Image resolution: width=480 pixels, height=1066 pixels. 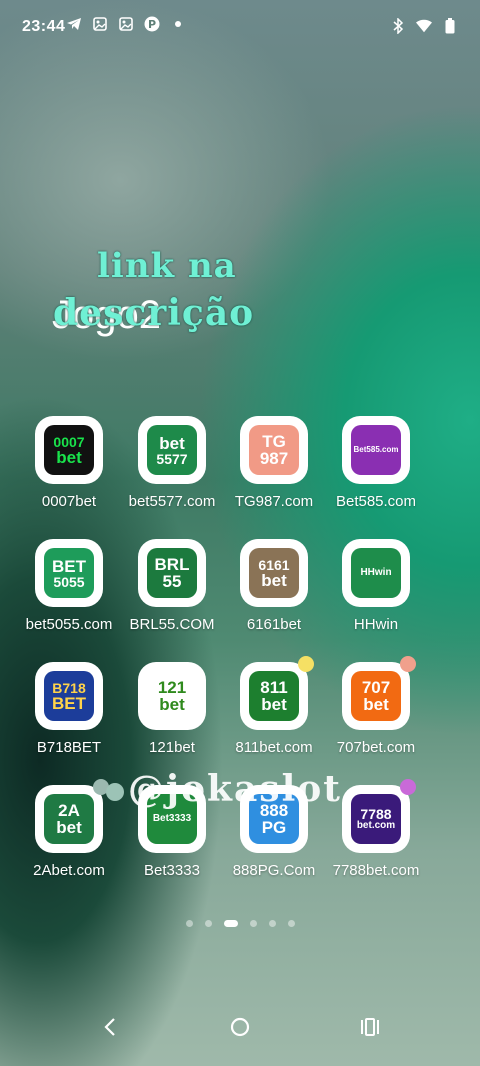 I want to click on app-icon-6161bet: 6161 bet 6161bet, so click(x=274, y=586).